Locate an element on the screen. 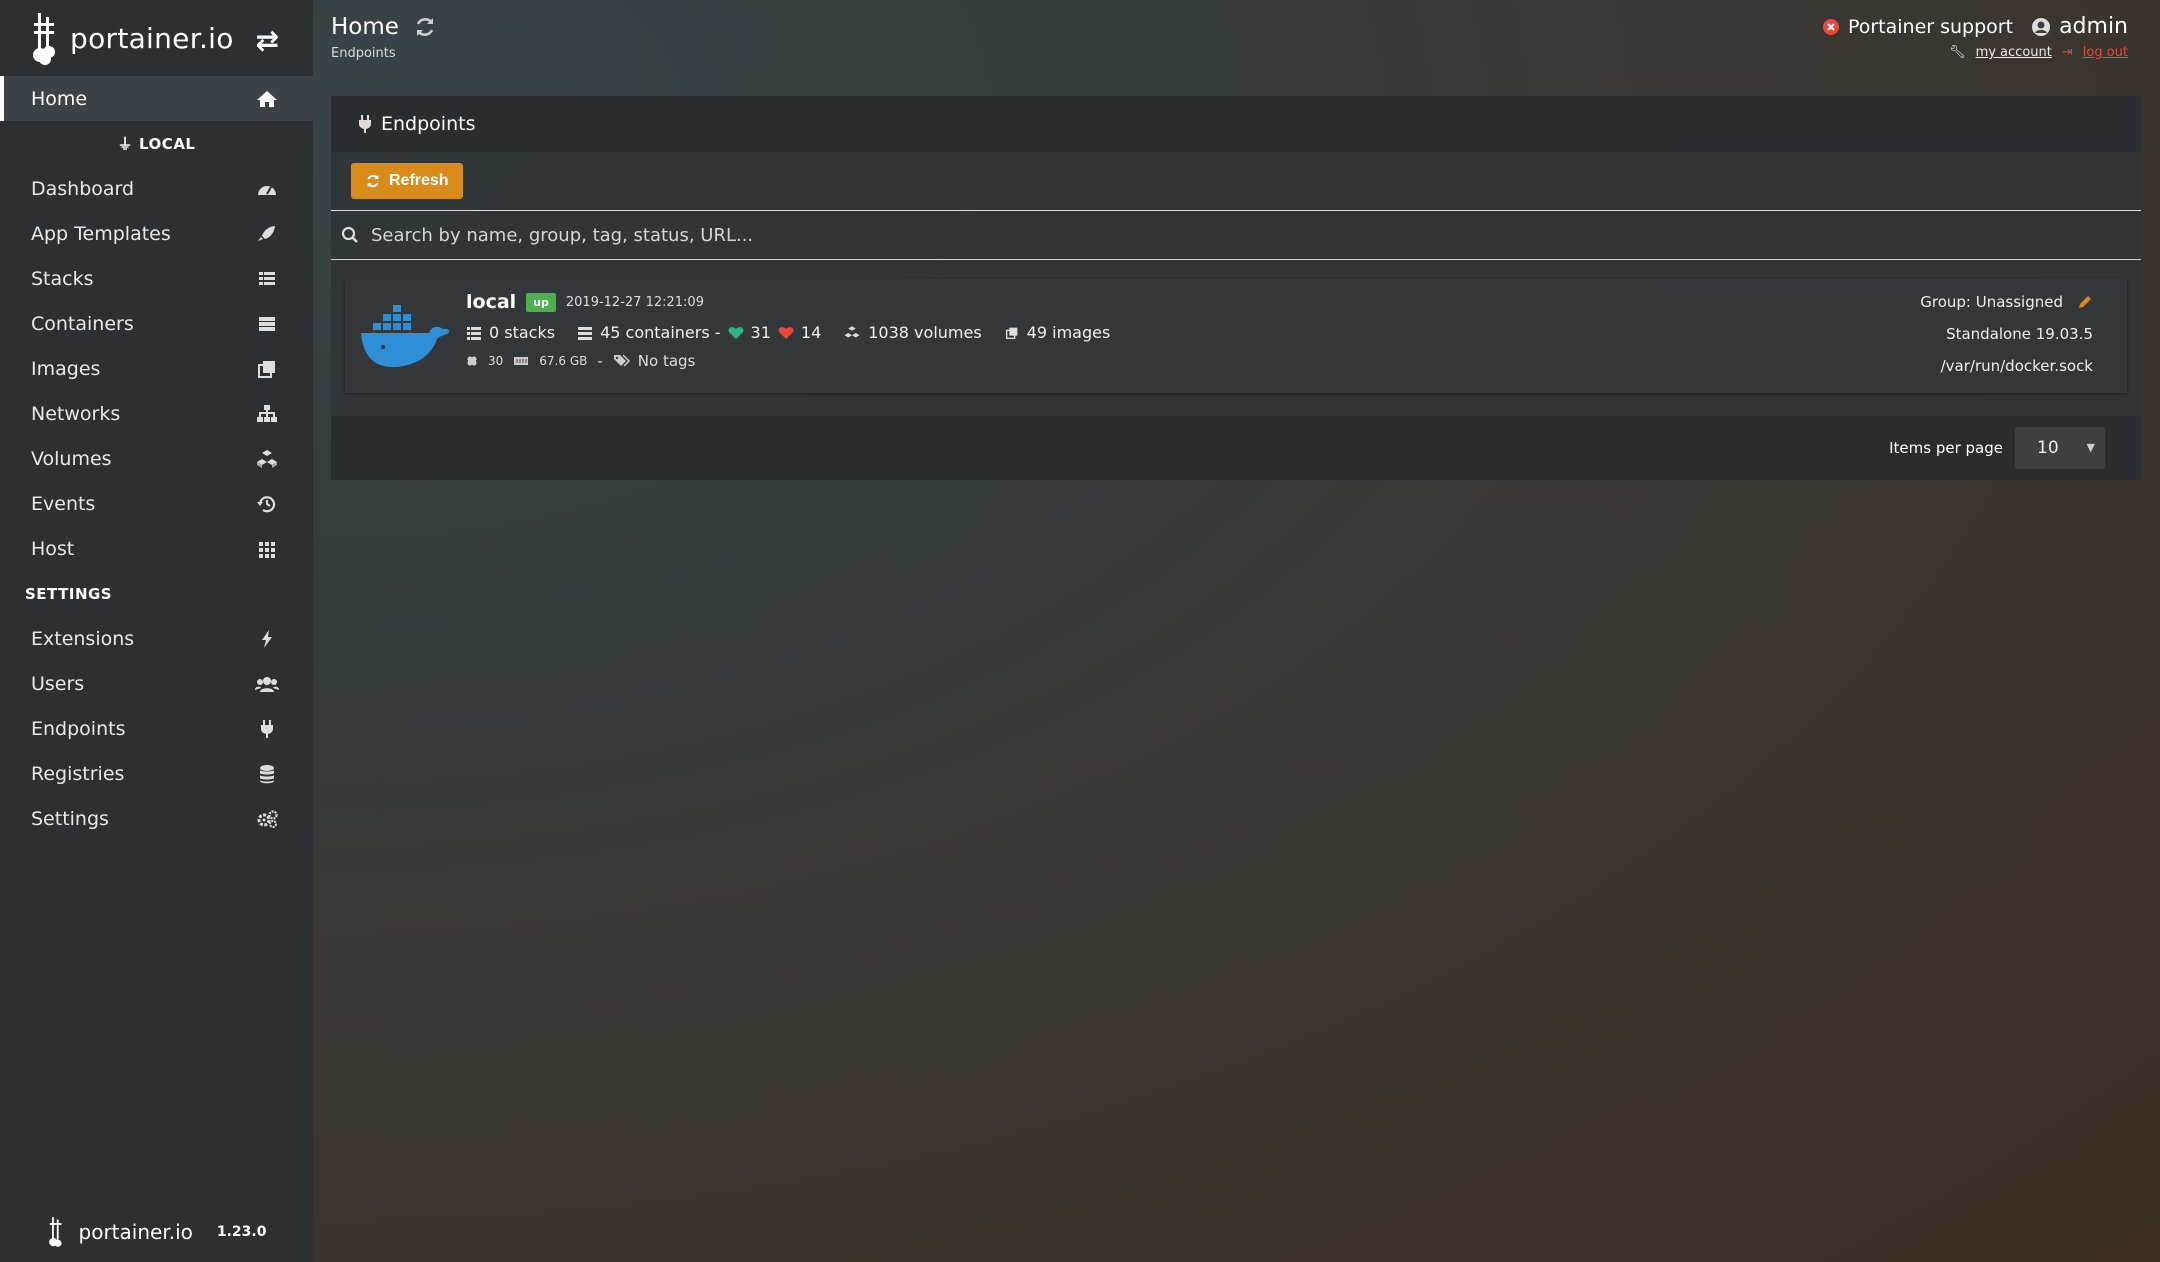 The image size is (2160, 1262). heartbeat-icon is located at coordinates (786, 332).